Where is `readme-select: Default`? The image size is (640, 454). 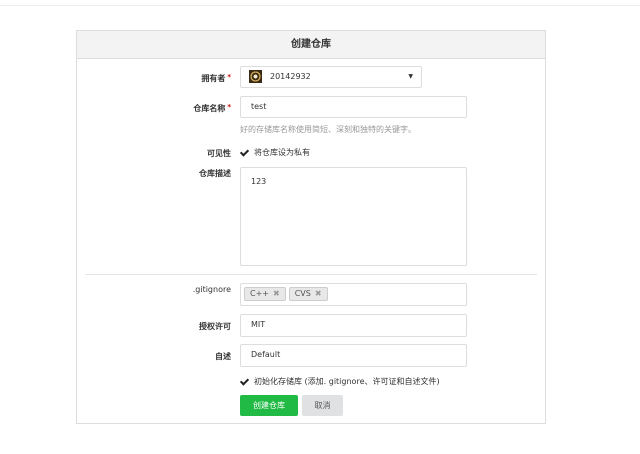 readme-select: Default is located at coordinates (353, 355).